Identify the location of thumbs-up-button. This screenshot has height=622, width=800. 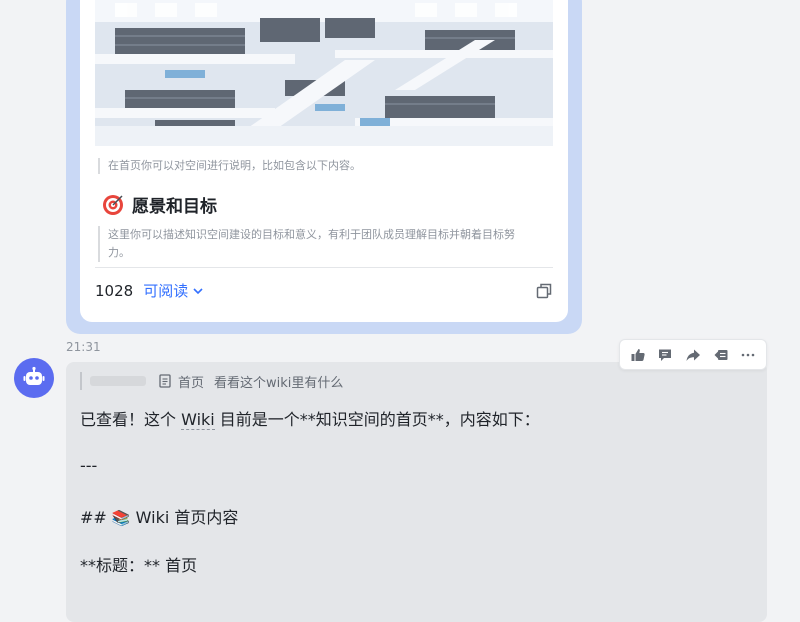
(638, 355).